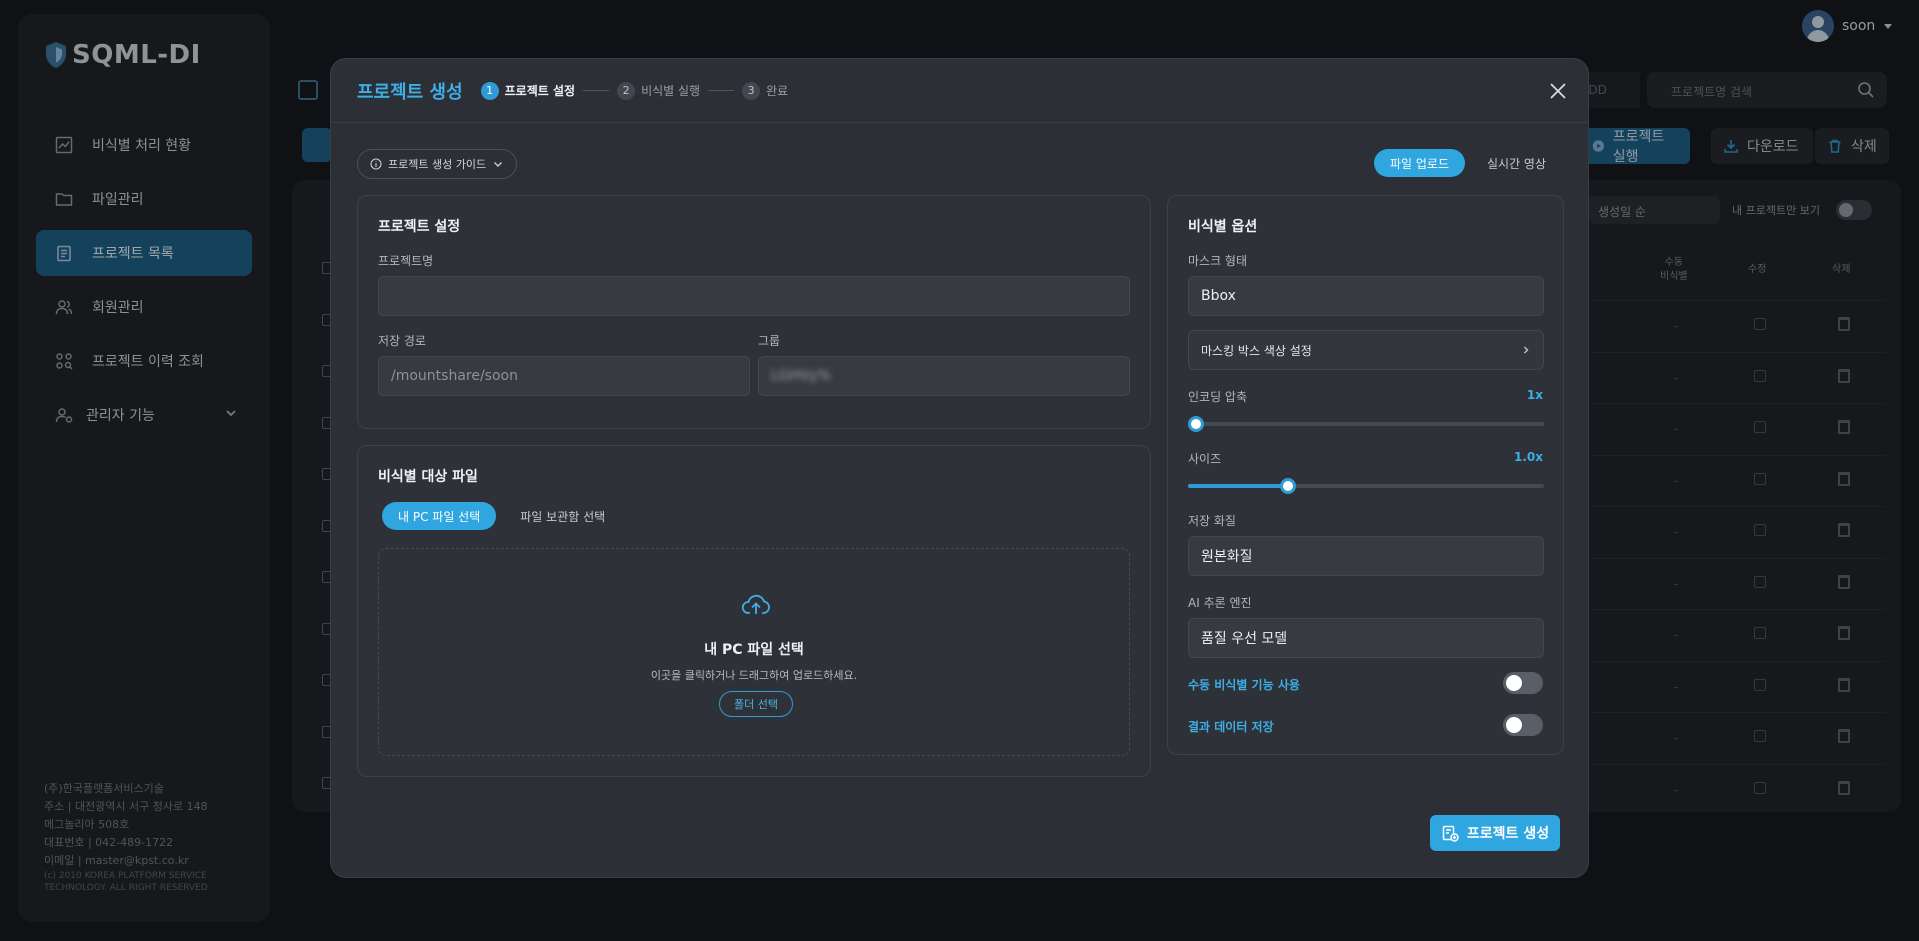 The image size is (1919, 941). I want to click on chevron-down-icon, so click(498, 164).